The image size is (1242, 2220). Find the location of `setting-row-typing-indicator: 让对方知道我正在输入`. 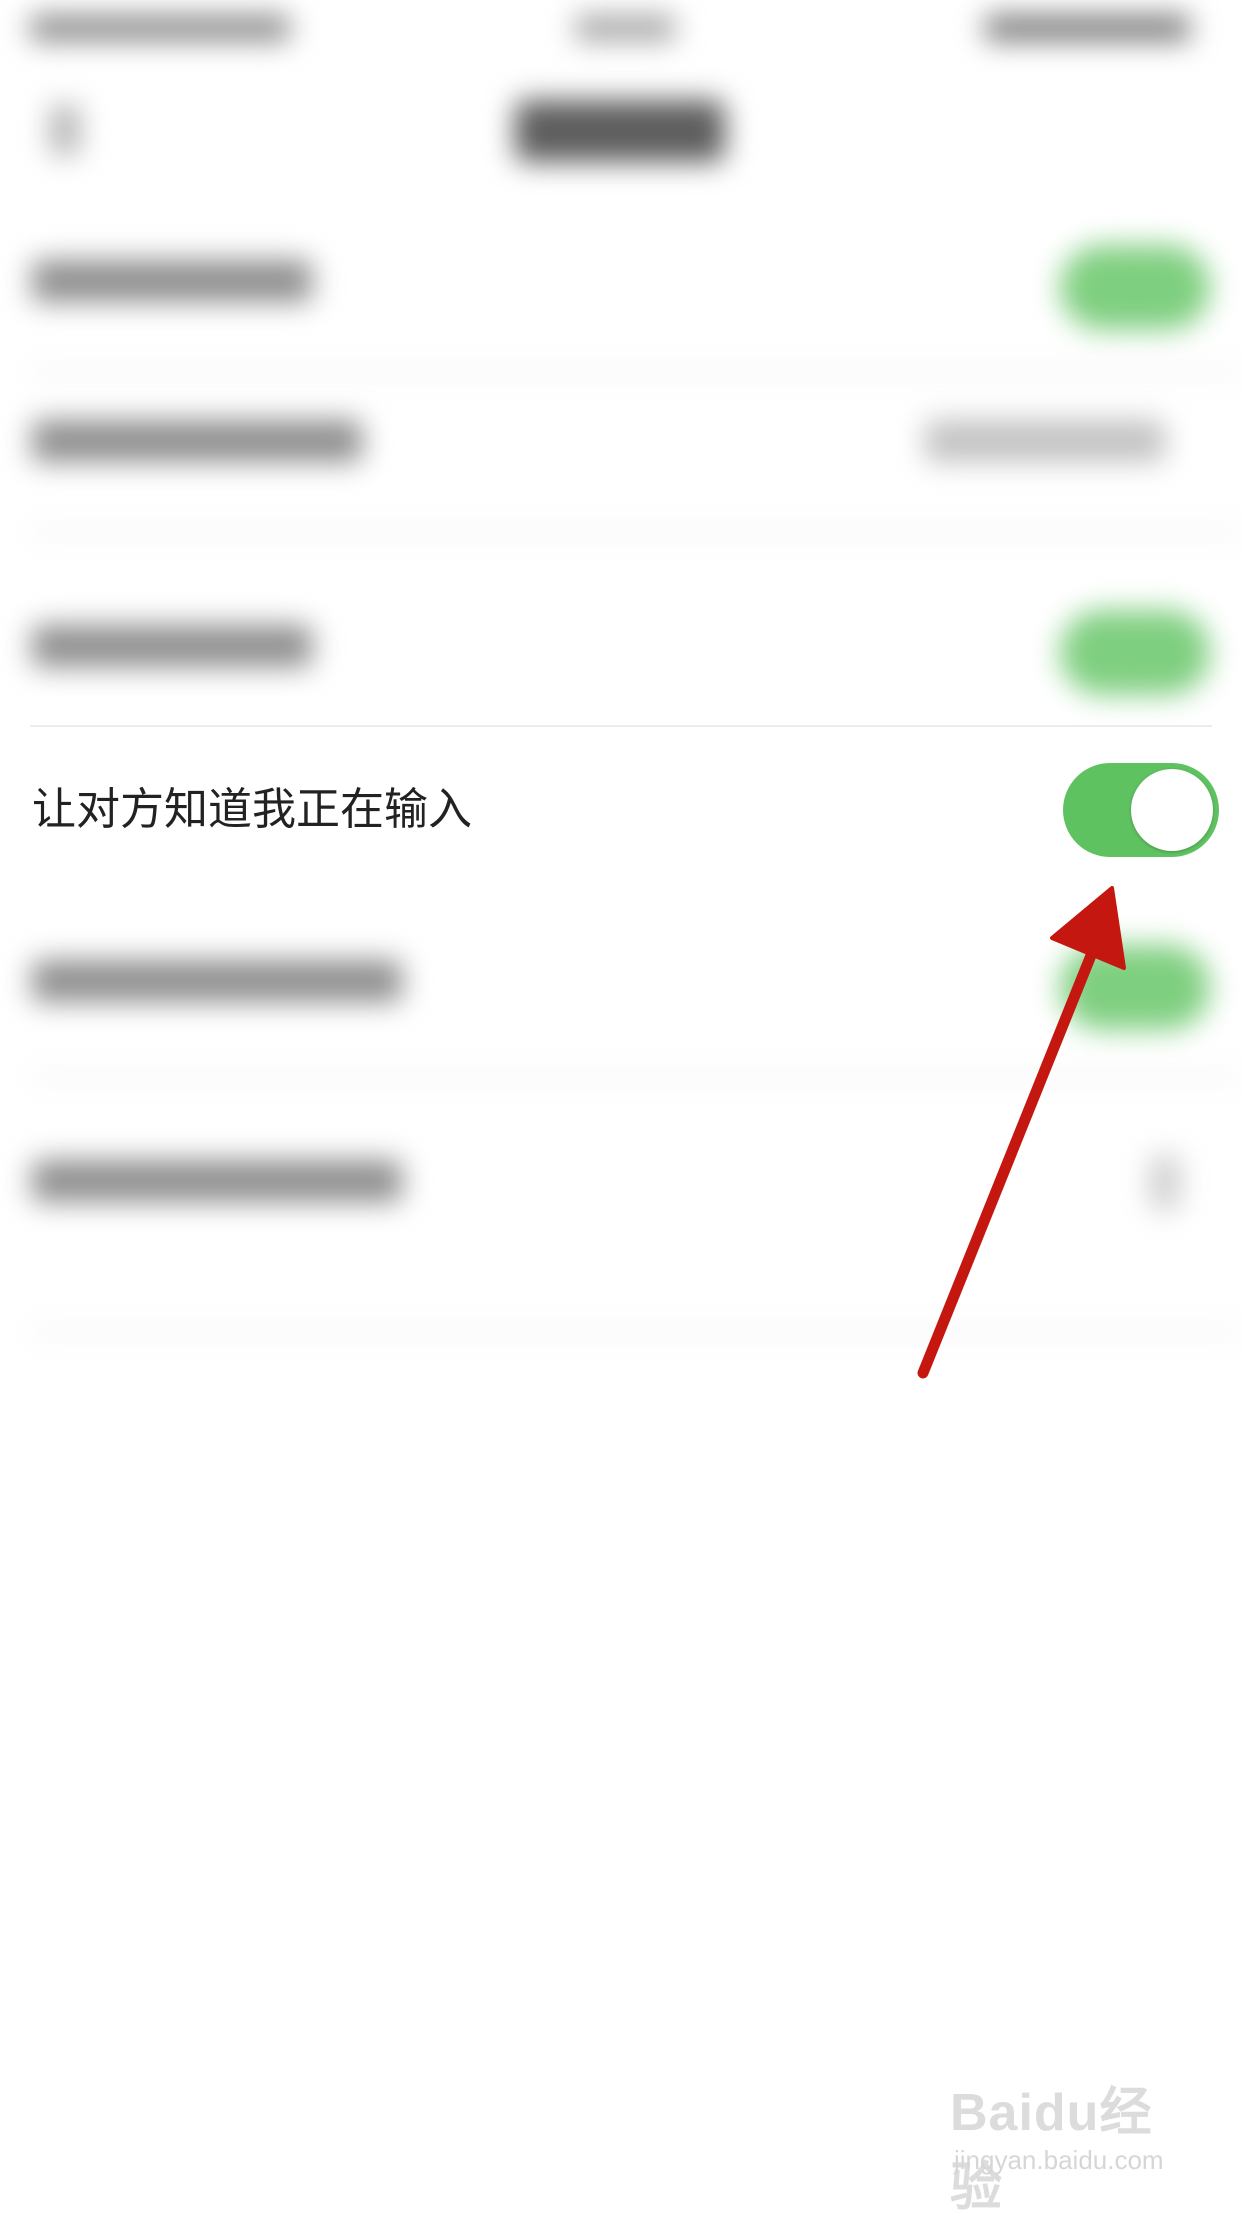

setting-row-typing-indicator: 让对方知道我正在输入 is located at coordinates (621, 809).